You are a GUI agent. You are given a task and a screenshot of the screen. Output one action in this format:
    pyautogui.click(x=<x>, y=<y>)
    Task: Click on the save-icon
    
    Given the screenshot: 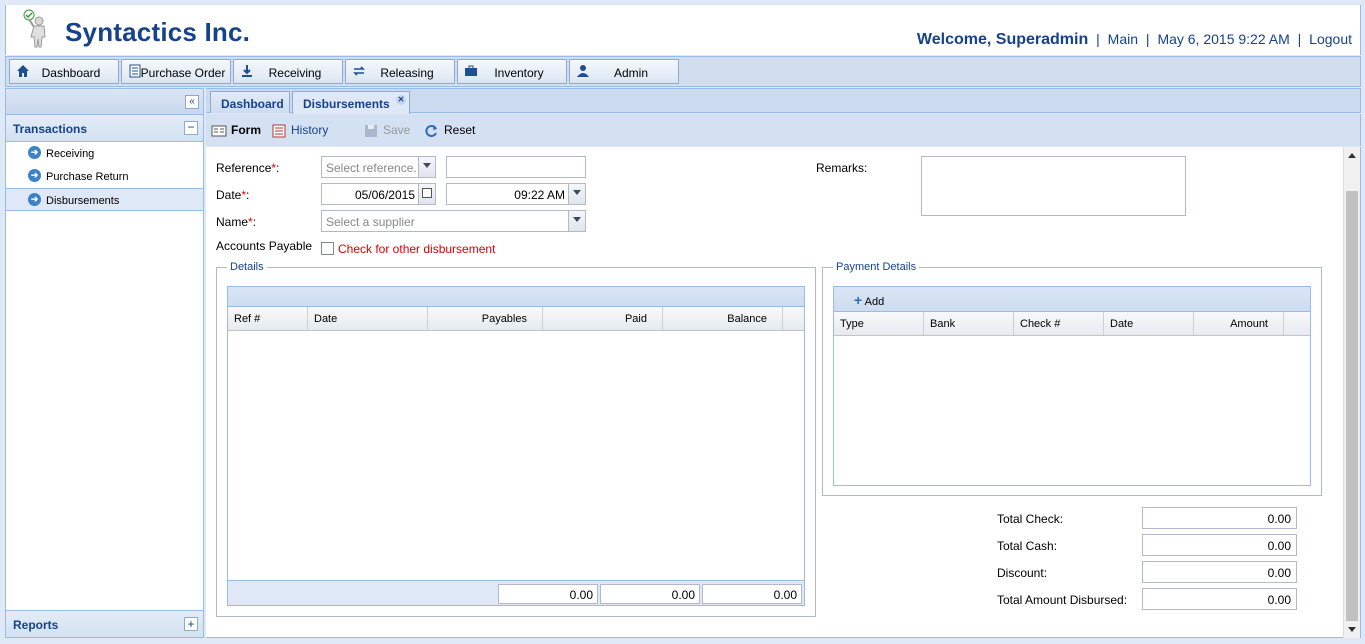 What is the action you would take?
    pyautogui.click(x=371, y=130)
    